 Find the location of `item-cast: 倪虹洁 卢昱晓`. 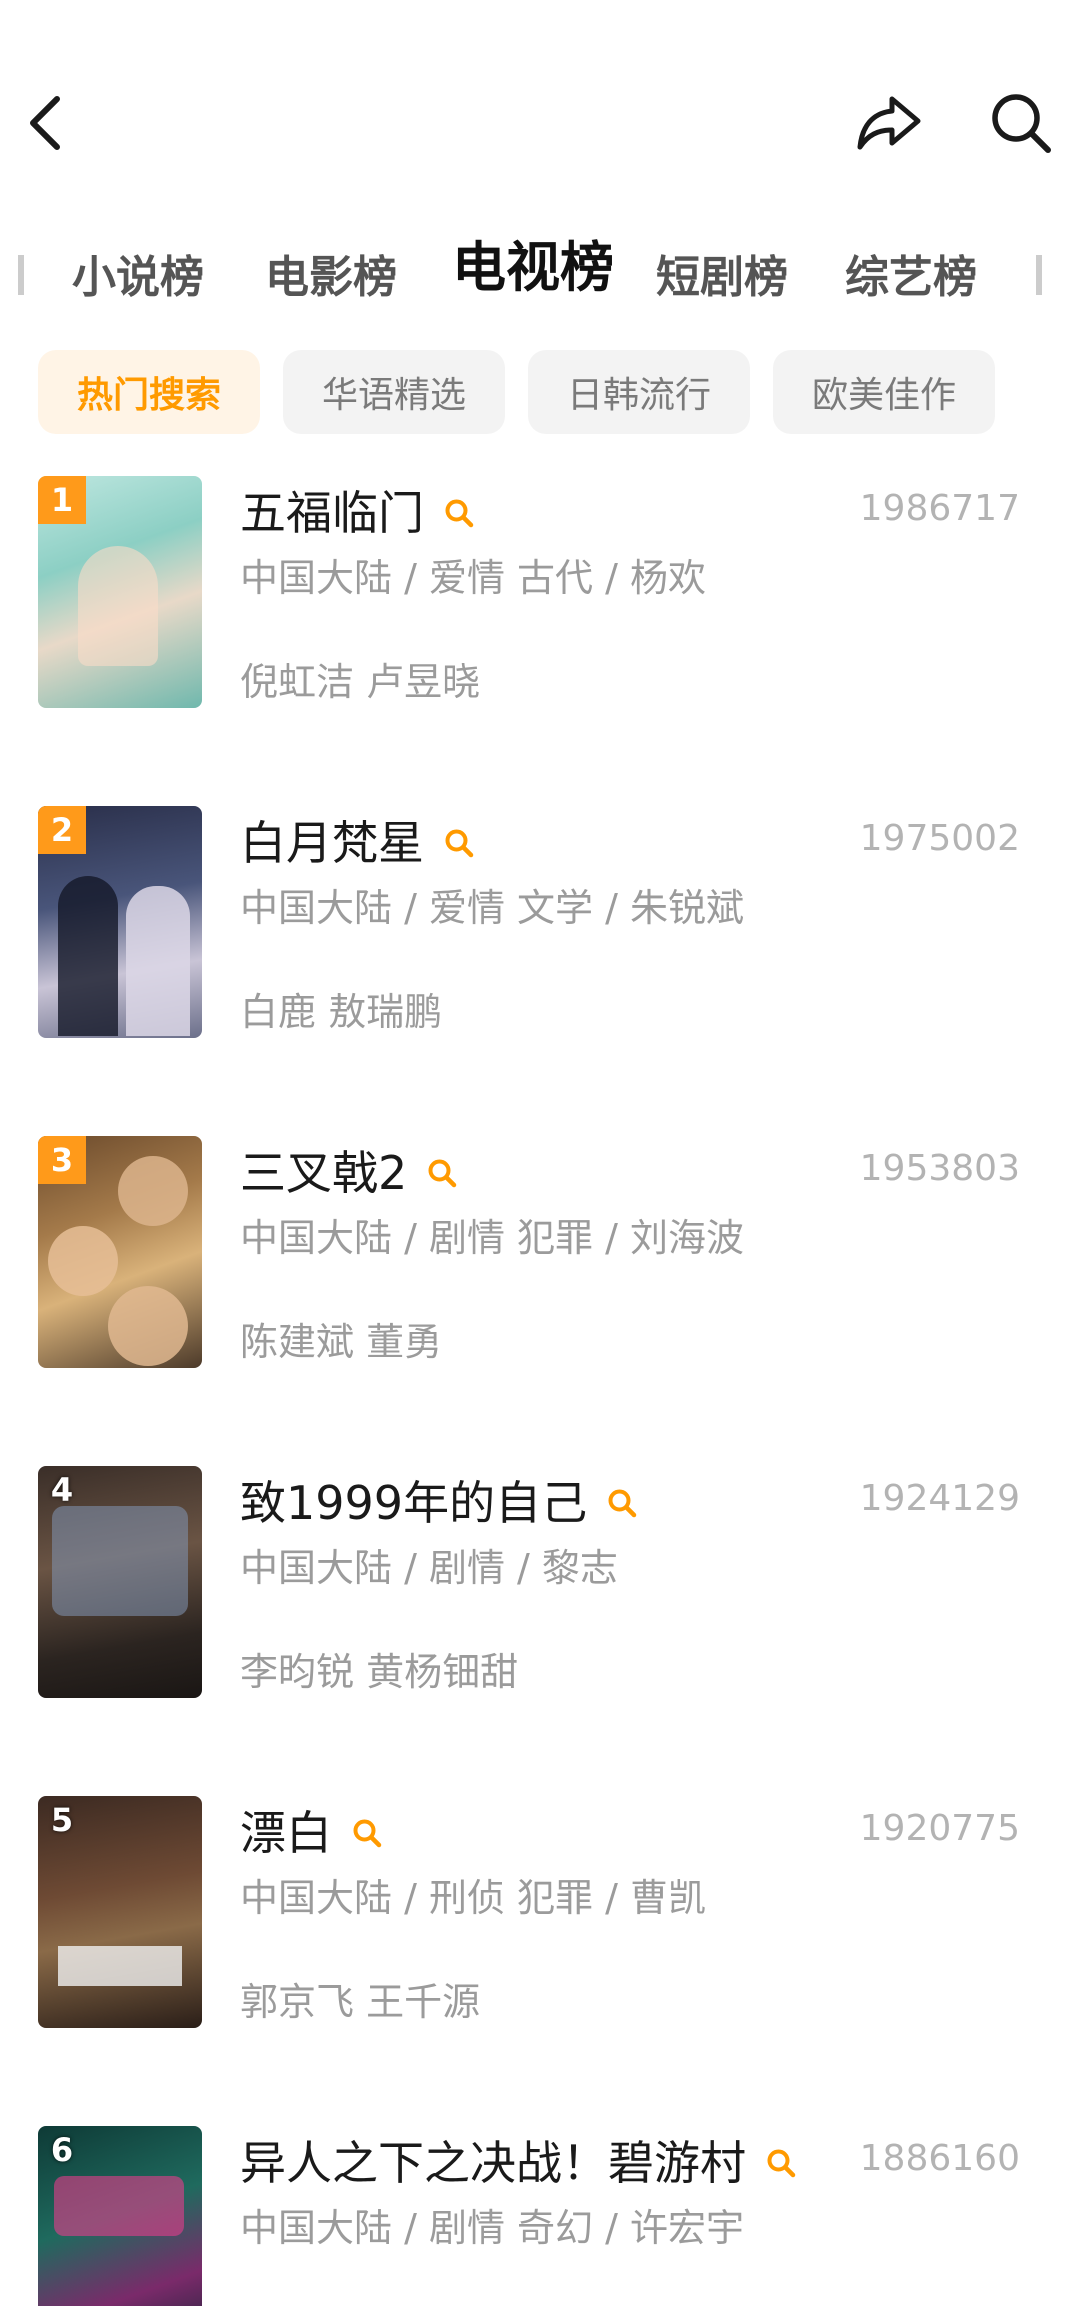

item-cast: 倪虹洁 卢昱晓 is located at coordinates (360, 682).